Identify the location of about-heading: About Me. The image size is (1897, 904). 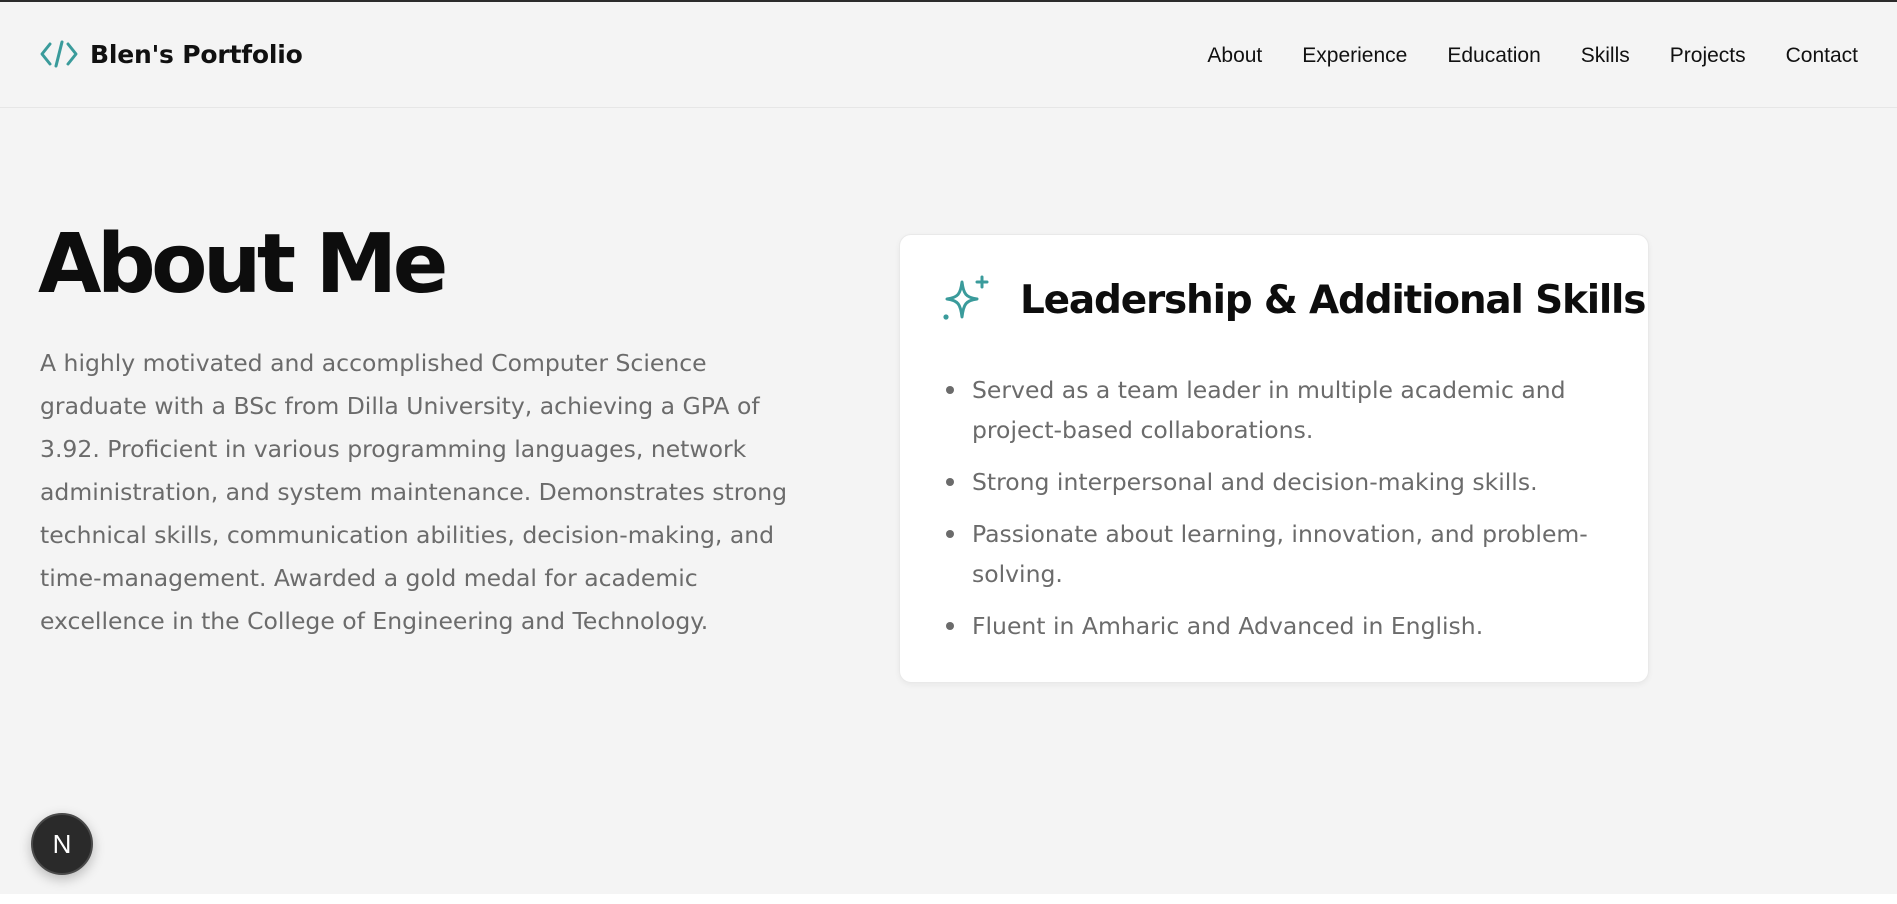
(243, 264).